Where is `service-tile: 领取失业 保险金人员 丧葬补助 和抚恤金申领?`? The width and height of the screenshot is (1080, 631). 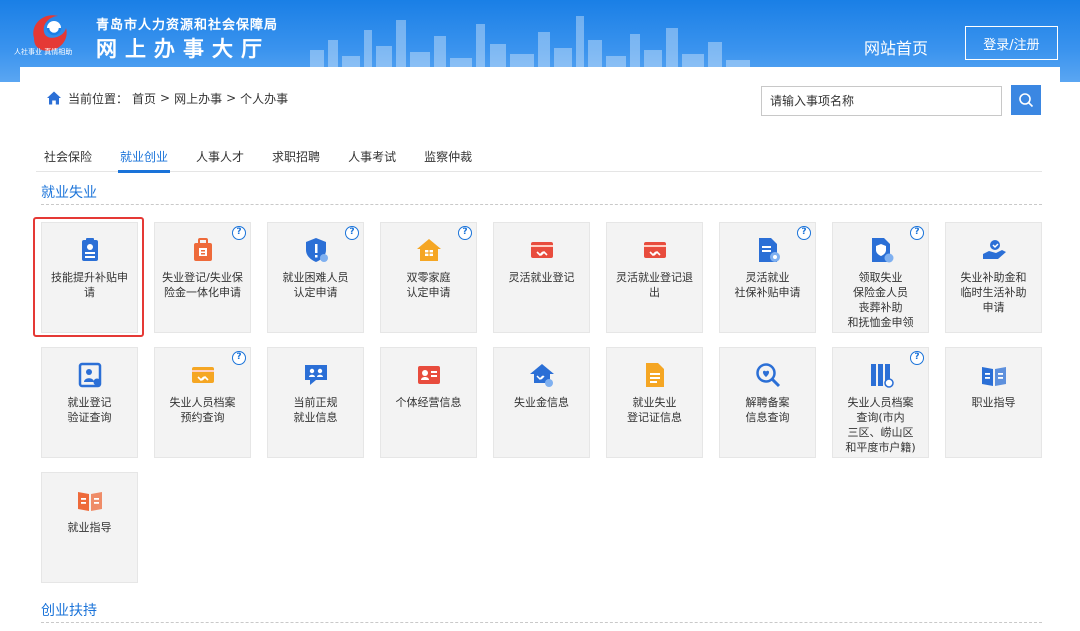 service-tile: 领取失业 保险金人员 丧葬补助 和抚恤金申领? is located at coordinates (880, 277).